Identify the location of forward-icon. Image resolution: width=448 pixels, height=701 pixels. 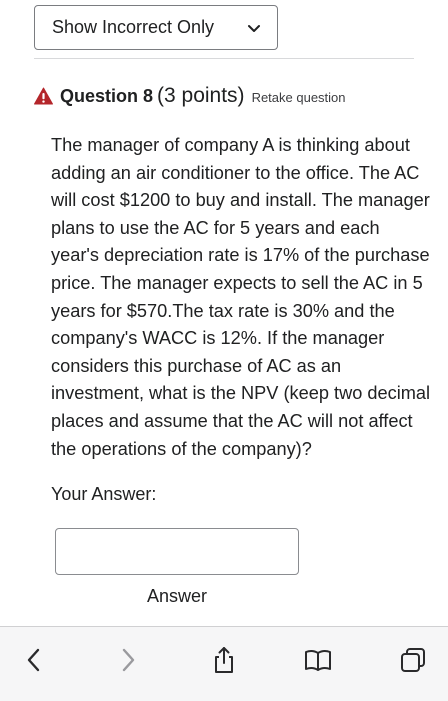
(128, 660).